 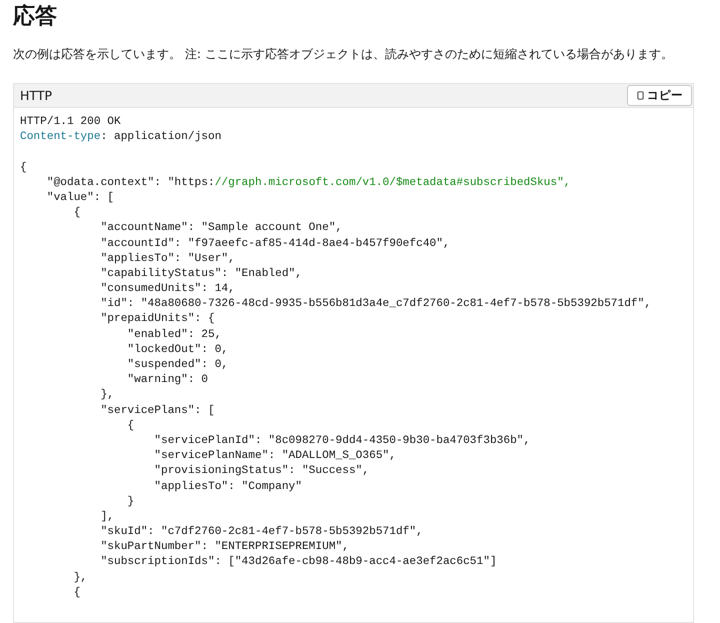 What do you see at coordinates (36, 95) in the screenshot?
I see `language-label: HTTP` at bounding box center [36, 95].